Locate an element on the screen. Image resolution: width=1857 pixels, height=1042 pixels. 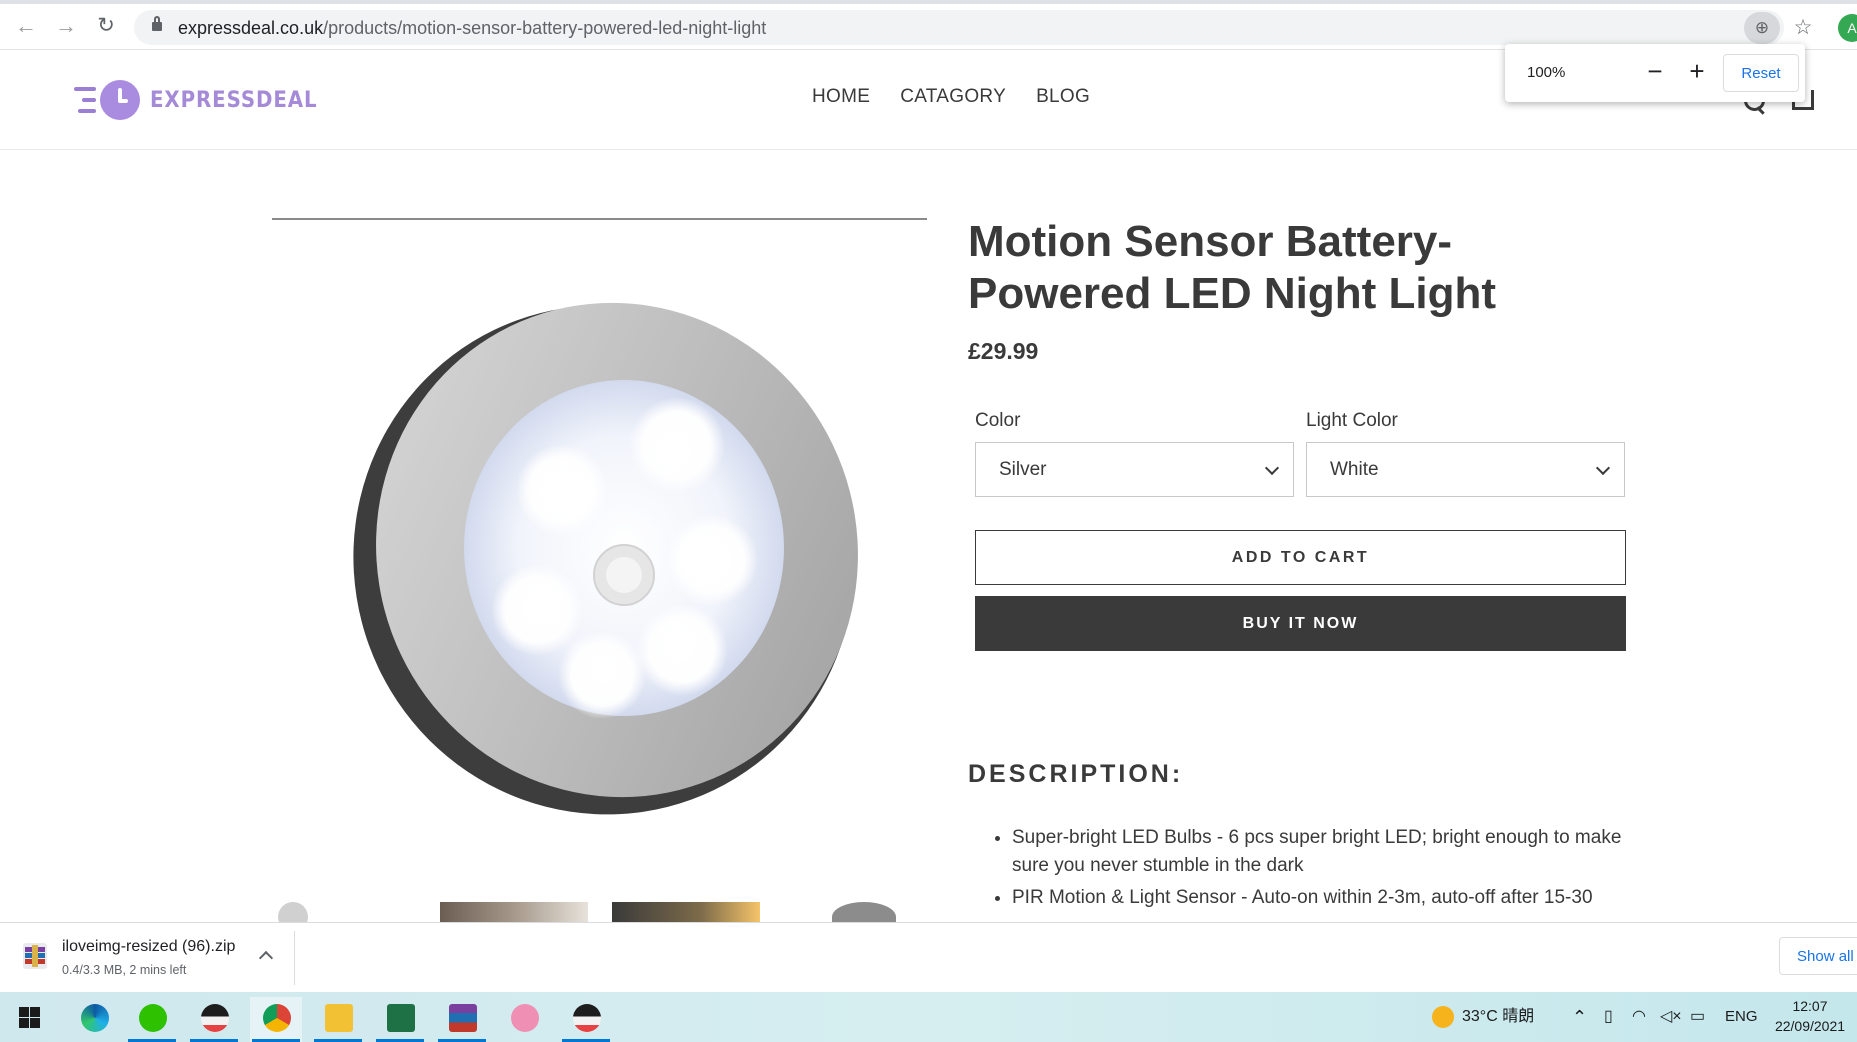
logo-text: EXPRESSDEAL is located at coordinates (234, 100).